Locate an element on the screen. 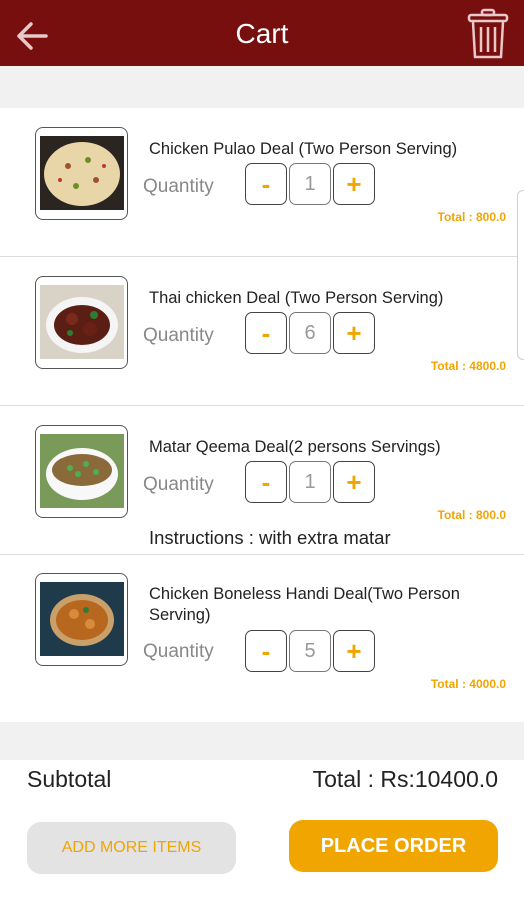  subtotal-label: Subtotal is located at coordinates (69, 779).